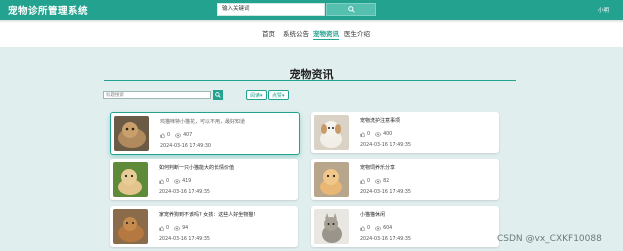 This screenshot has height=251, width=623. I want to click on nav-item-pet-news: 宠物资讯, so click(326, 34).